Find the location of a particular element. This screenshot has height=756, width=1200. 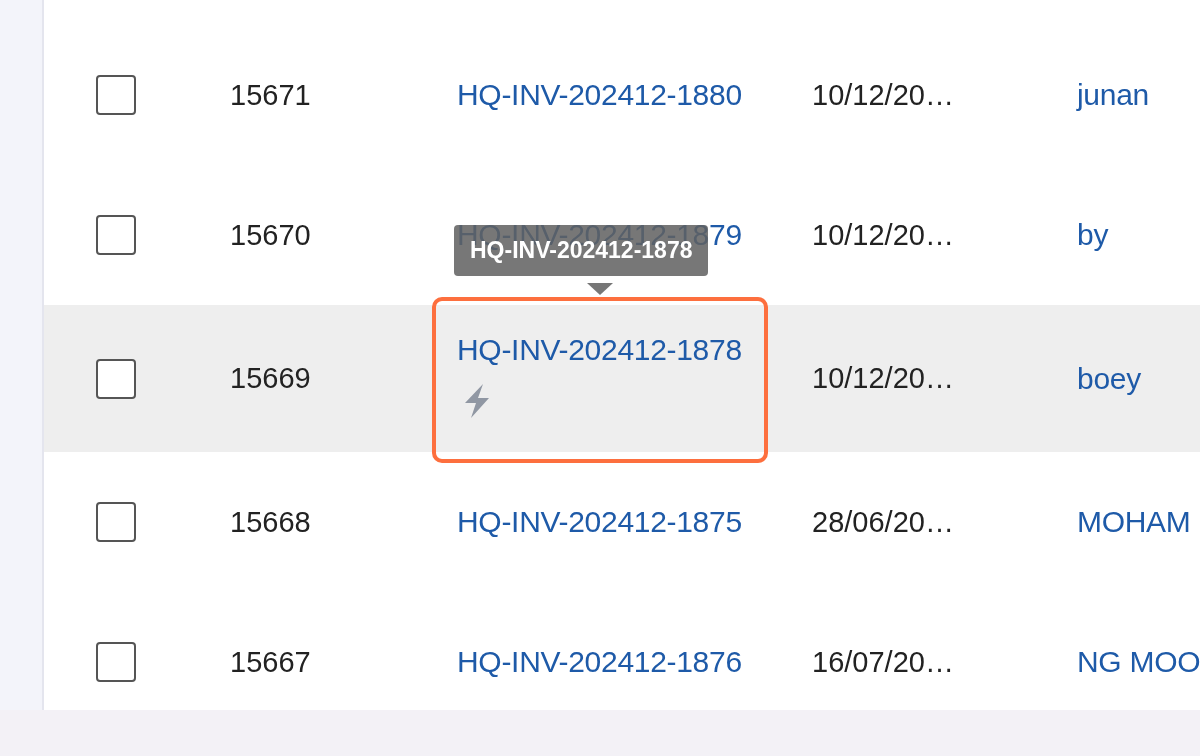

invoice-link: HQ-INV-202412-1878 is located at coordinates (599, 350).